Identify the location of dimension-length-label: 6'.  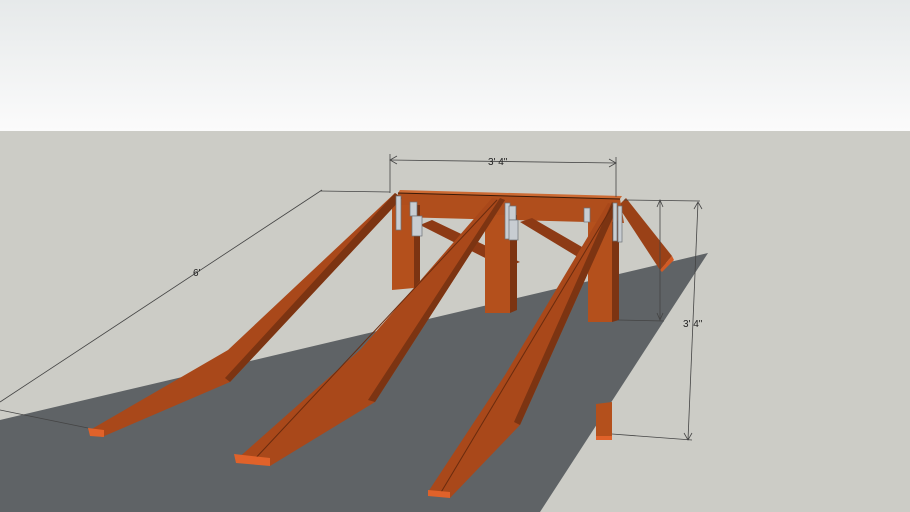
(197, 273).